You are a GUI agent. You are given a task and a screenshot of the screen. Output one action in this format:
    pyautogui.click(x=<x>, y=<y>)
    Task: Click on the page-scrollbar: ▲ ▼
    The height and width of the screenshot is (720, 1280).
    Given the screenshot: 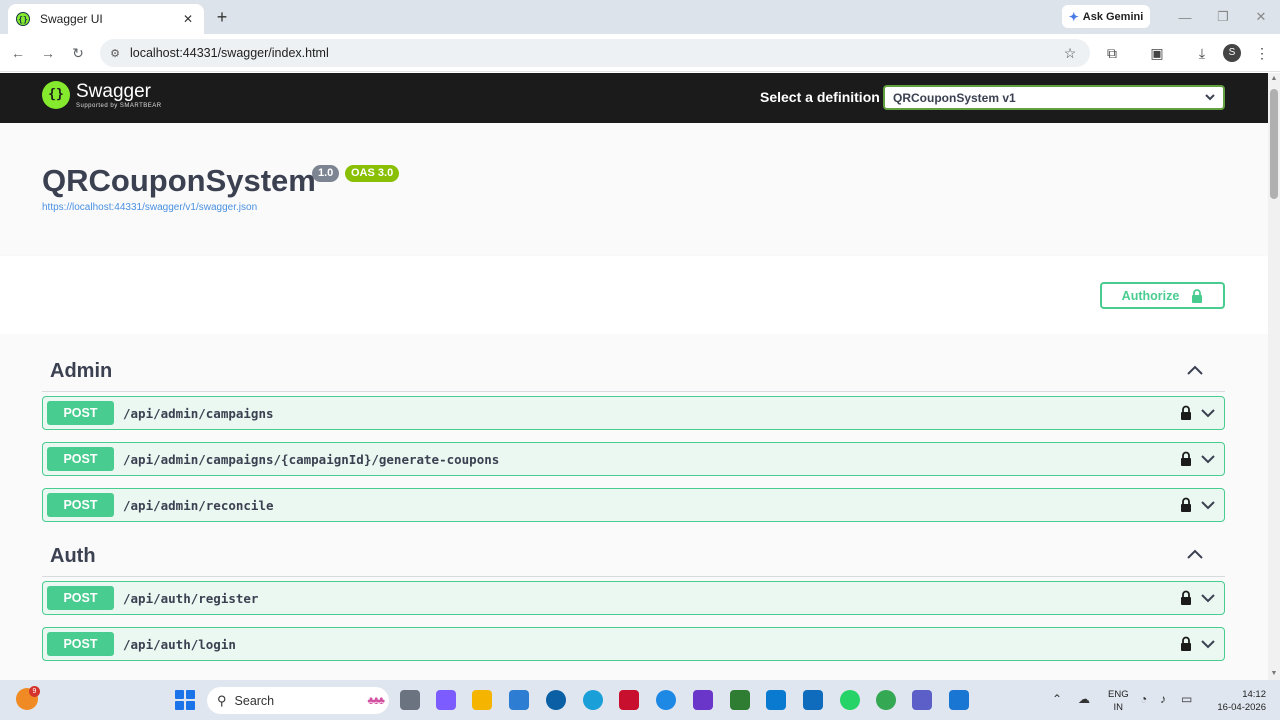 What is the action you would take?
    pyautogui.click(x=1274, y=376)
    